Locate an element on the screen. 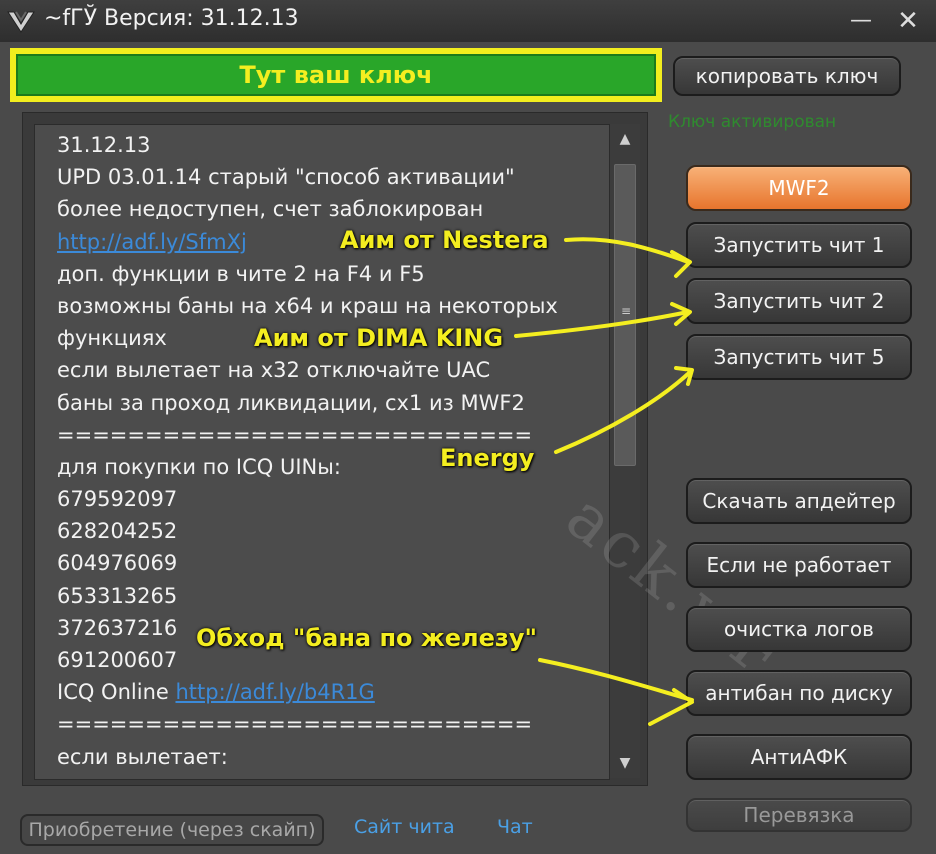  scroll-thumb: ≡ is located at coordinates (625, 315).